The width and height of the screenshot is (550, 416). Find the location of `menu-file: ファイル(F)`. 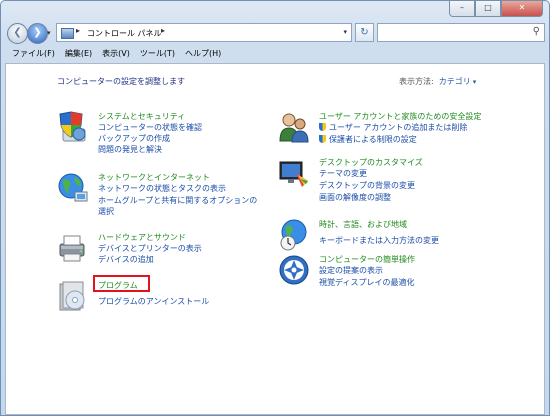

menu-file: ファイル(F) is located at coordinates (33, 54).